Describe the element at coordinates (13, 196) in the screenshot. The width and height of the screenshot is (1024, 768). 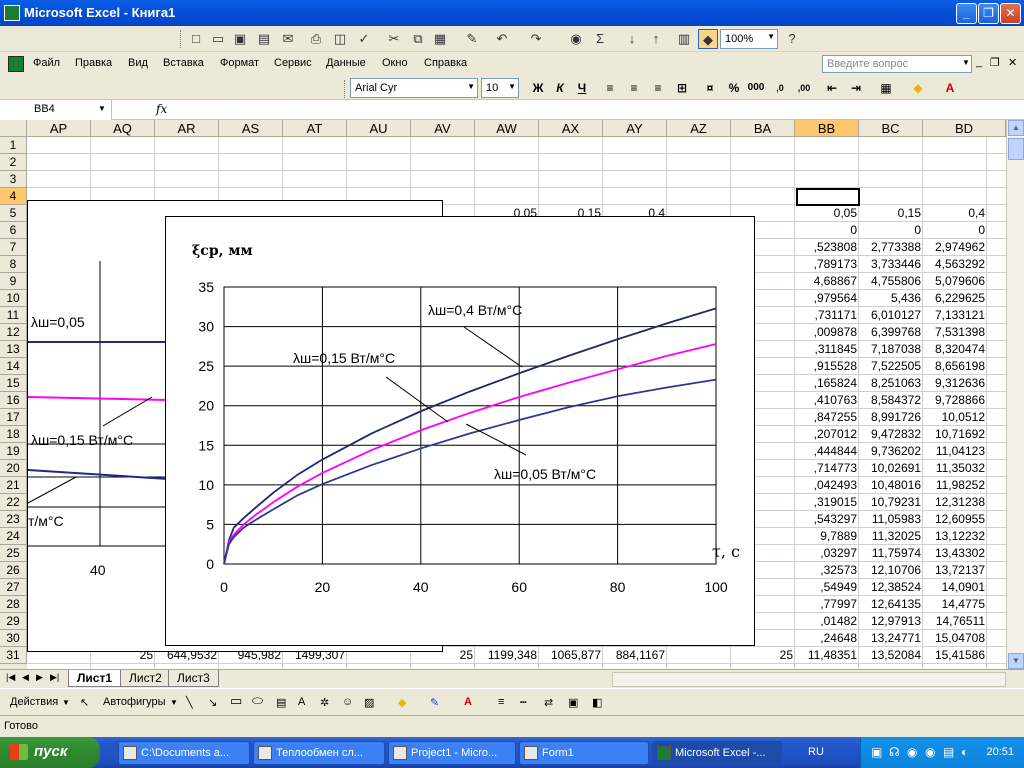
I see `row-header: 4` at that location.